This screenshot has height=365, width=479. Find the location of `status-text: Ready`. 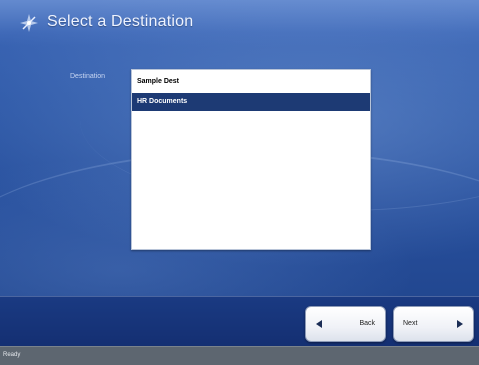

status-text: Ready is located at coordinates (12, 355).